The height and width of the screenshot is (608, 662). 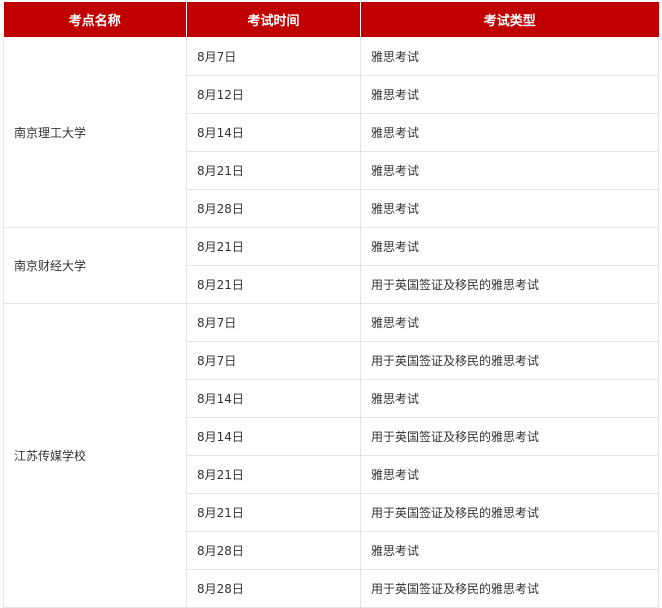 I want to click on header-exam-time: 考试时间, so click(x=273, y=20).